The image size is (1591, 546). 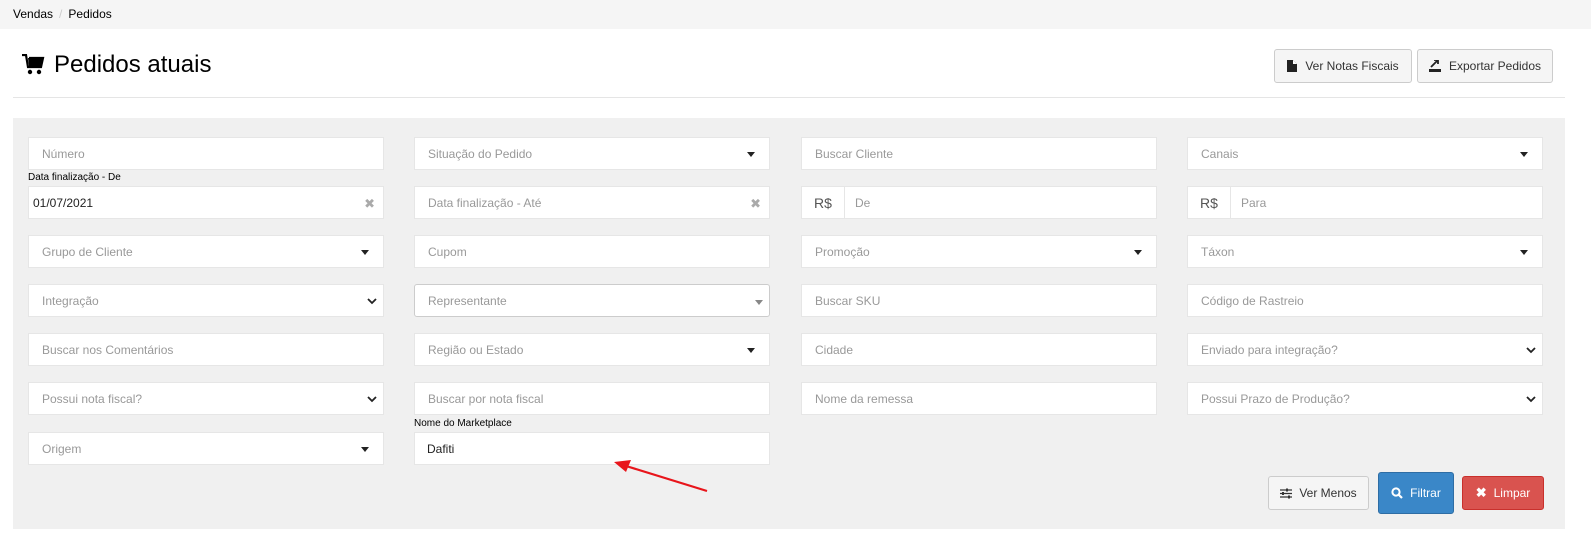 What do you see at coordinates (206, 202) in the screenshot?
I see `date-from-input: 01/07/2021 ✖` at bounding box center [206, 202].